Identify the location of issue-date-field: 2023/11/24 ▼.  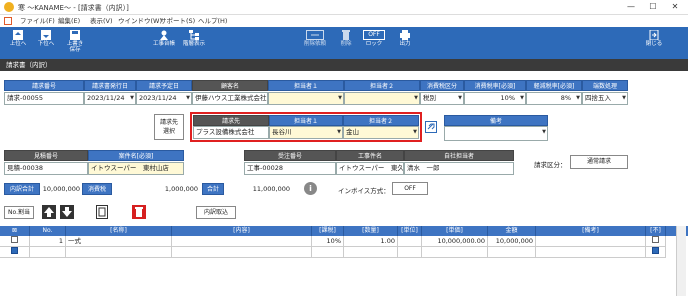
(110, 98).